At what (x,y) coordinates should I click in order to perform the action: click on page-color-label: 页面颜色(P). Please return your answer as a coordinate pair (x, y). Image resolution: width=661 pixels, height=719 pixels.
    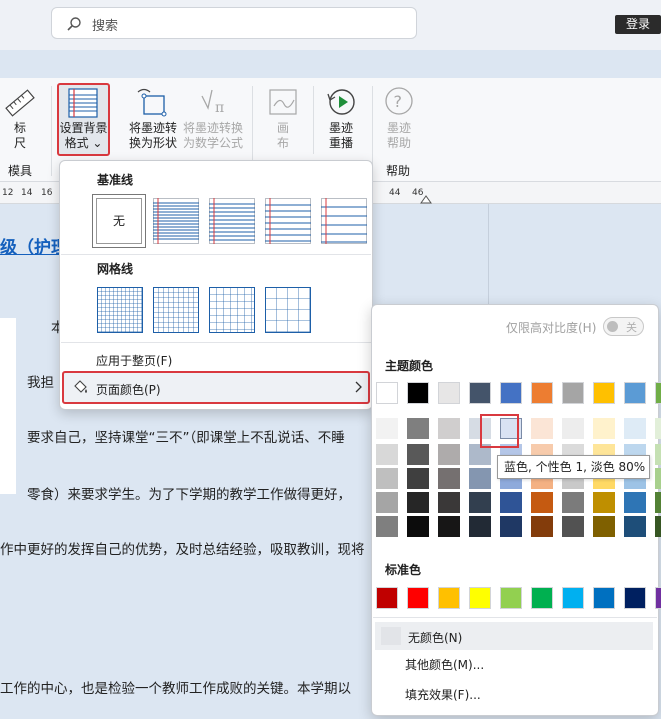
    Looking at the image, I should click on (128, 390).